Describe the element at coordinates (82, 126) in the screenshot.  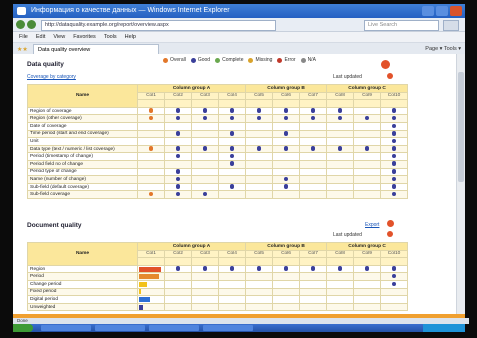
I see `row-label: Date of coverage` at that location.